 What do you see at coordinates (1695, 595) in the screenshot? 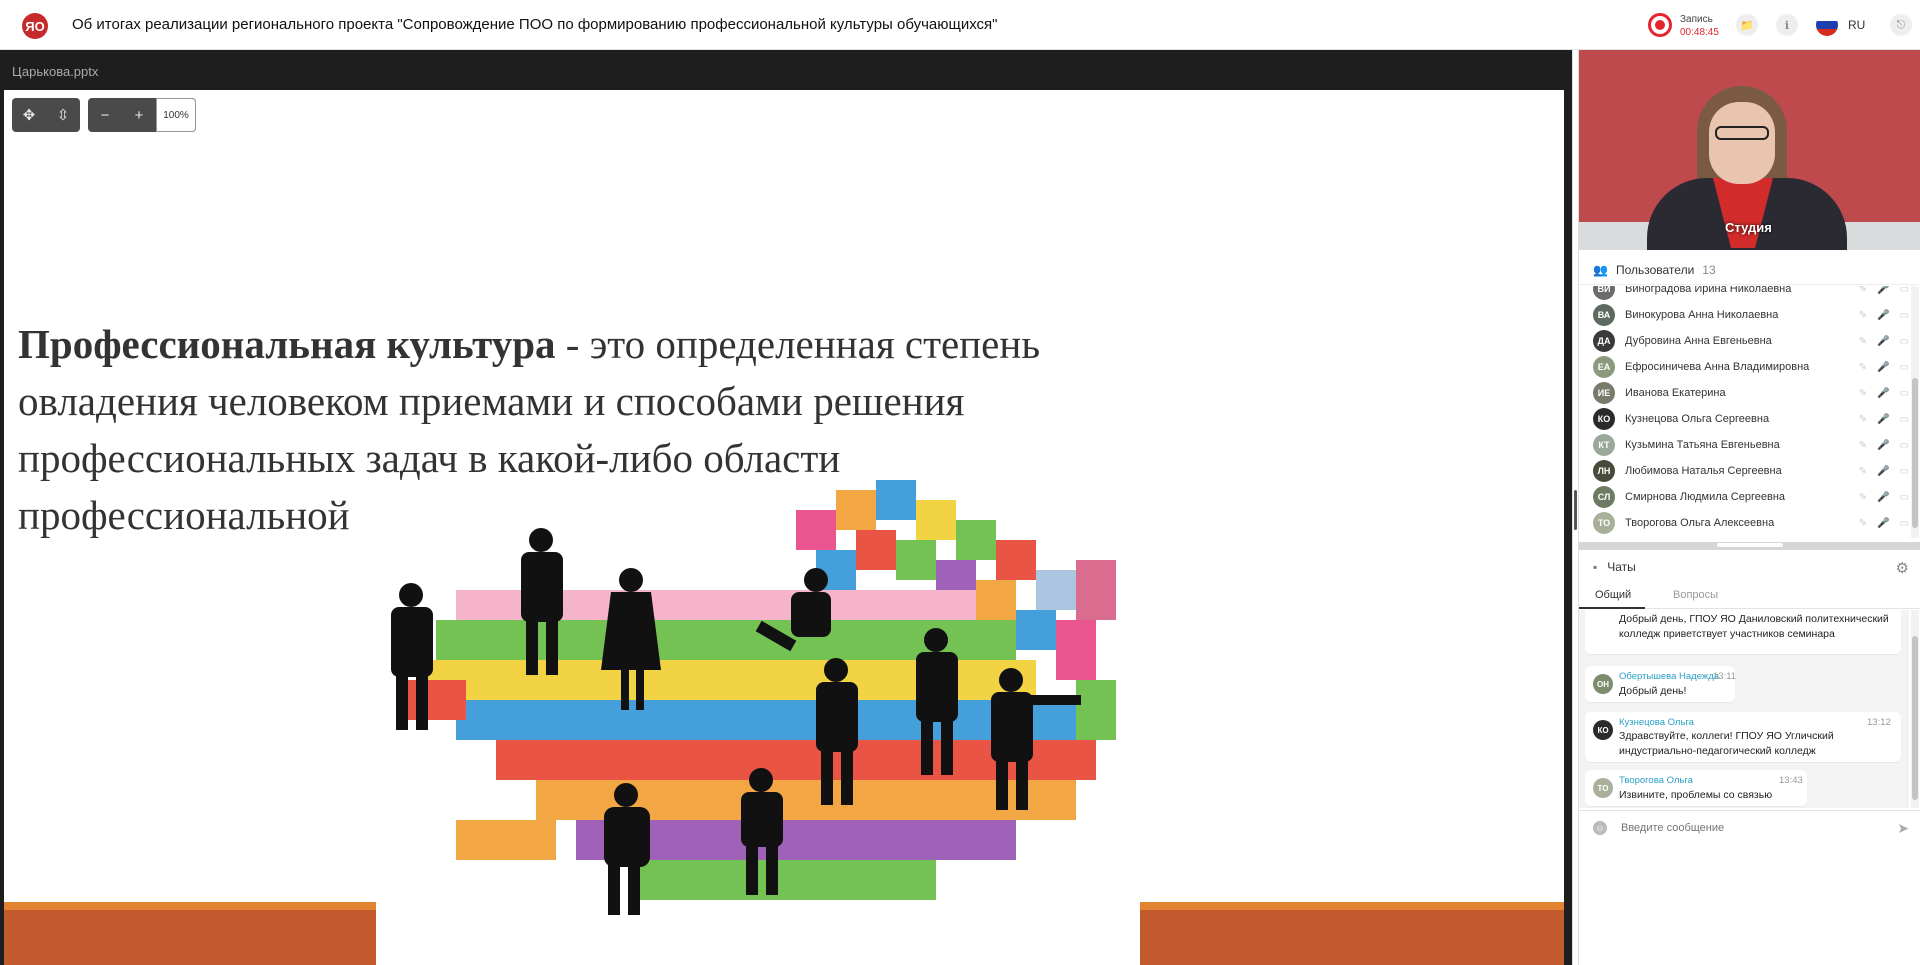
I see `tab-questions: Вопросы` at bounding box center [1695, 595].